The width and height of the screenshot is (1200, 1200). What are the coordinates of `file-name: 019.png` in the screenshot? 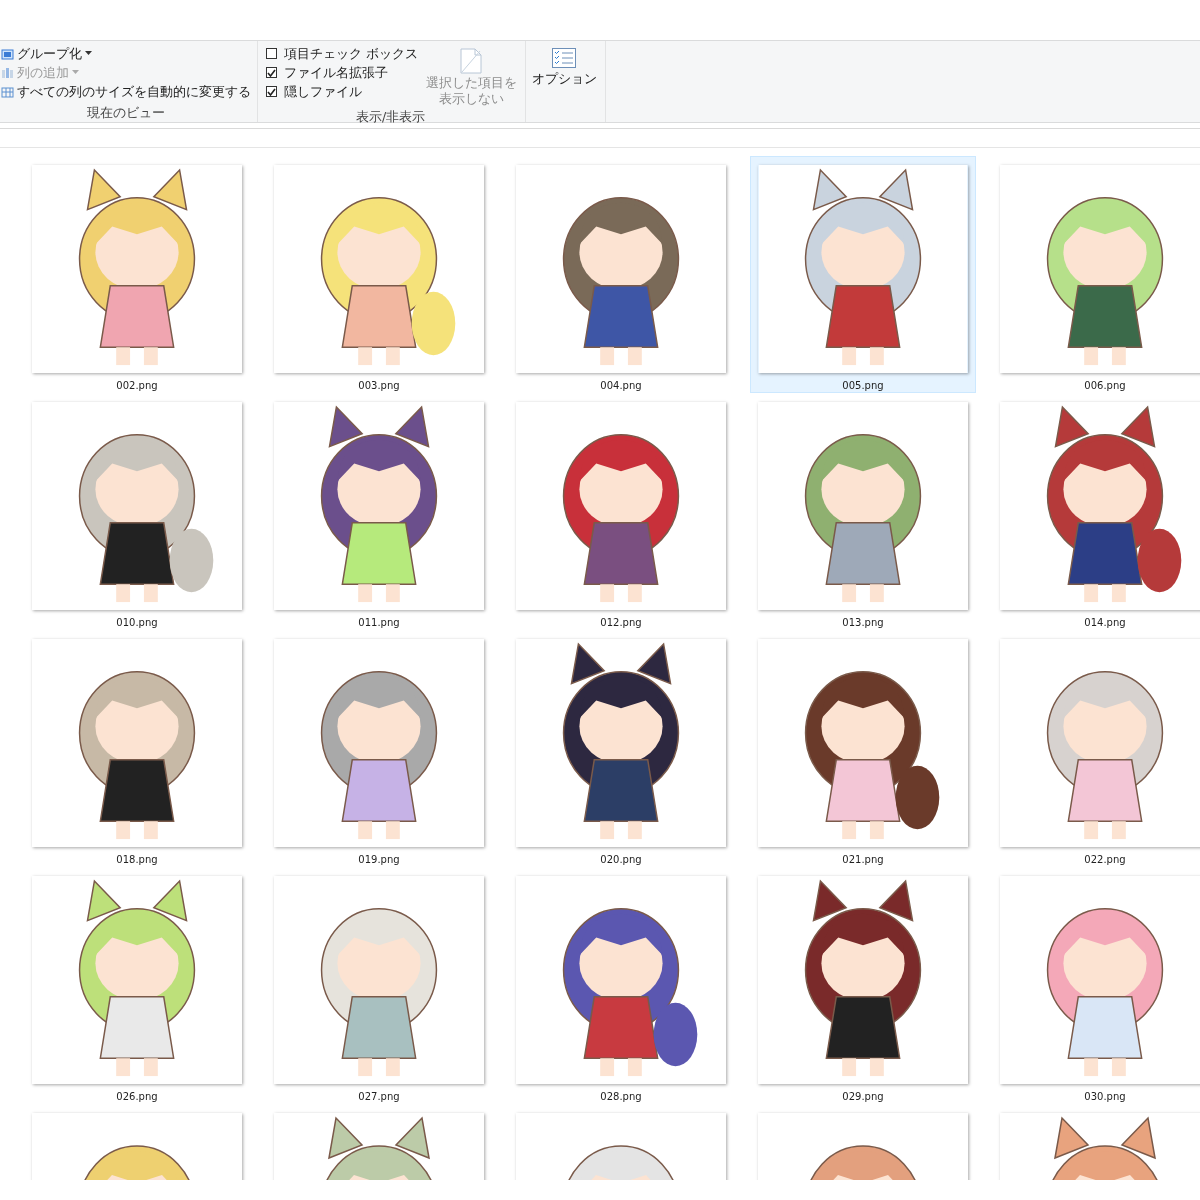 It's located at (379, 859).